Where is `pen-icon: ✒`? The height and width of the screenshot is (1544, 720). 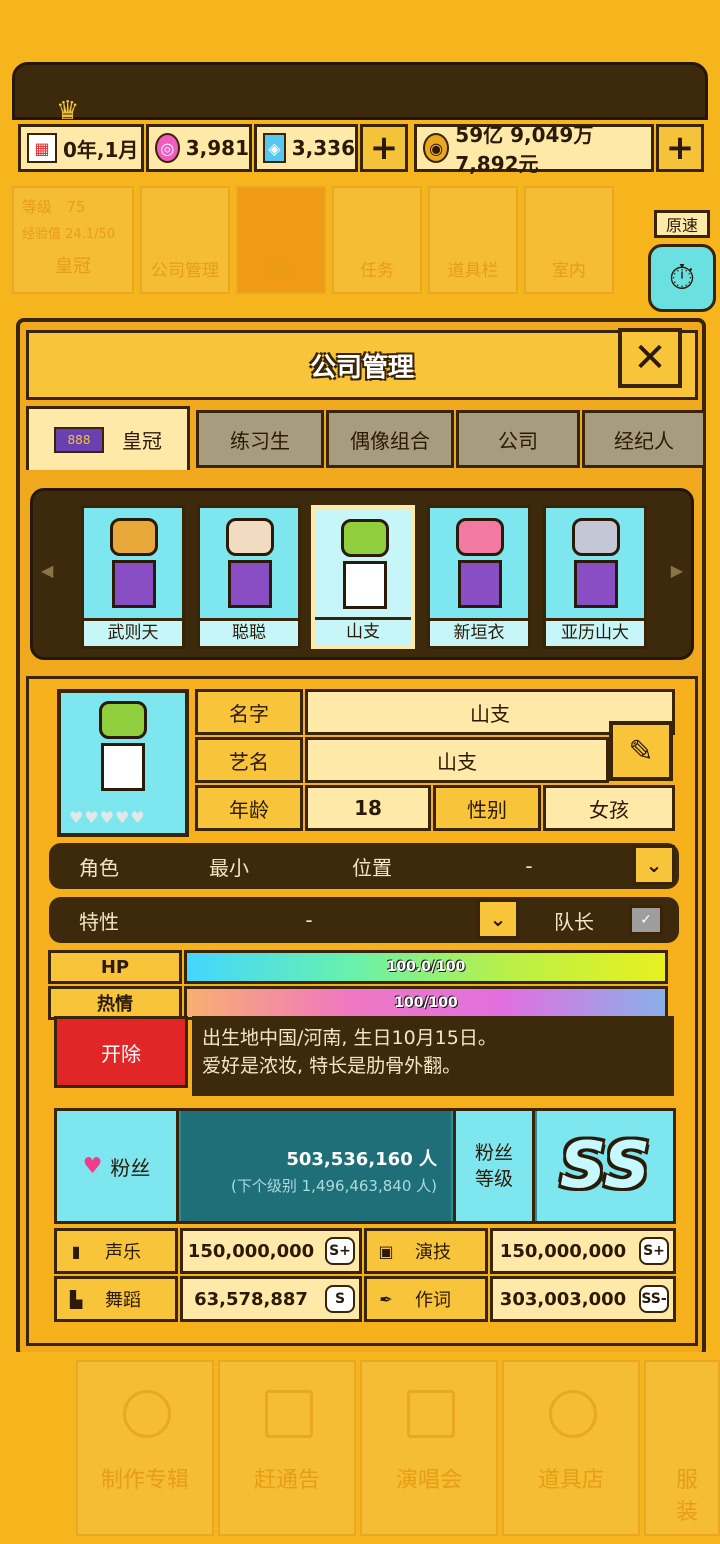 pen-icon: ✒ is located at coordinates (386, 1299).